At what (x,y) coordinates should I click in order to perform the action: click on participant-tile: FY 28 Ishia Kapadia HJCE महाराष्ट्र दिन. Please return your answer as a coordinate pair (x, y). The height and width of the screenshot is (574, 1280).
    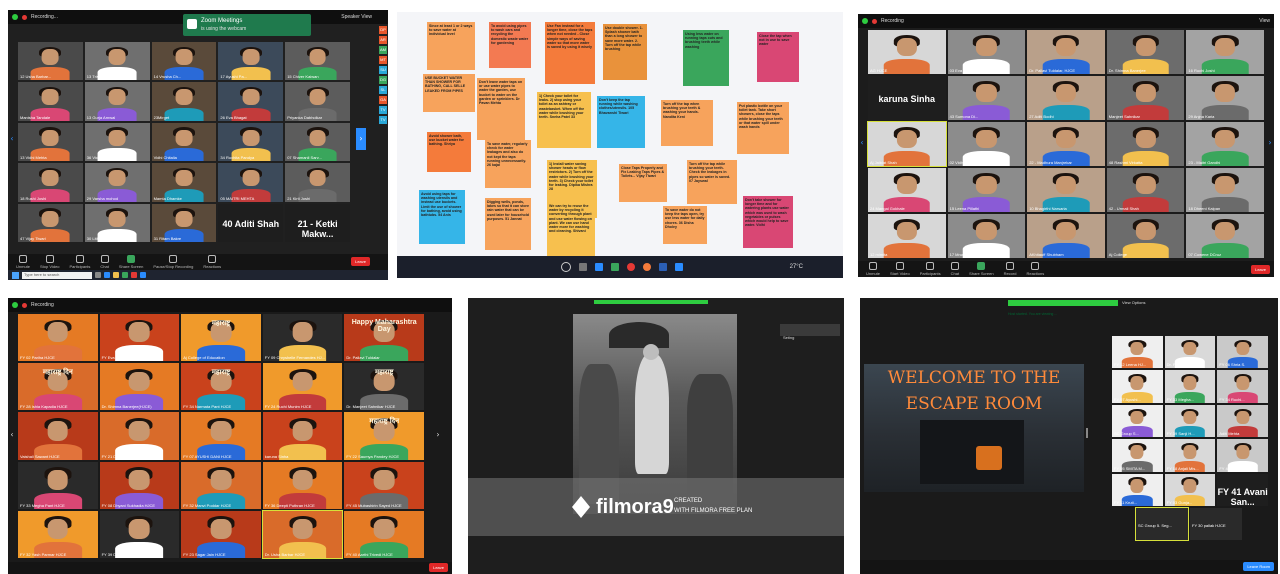
    Looking at the image, I should click on (58, 387).